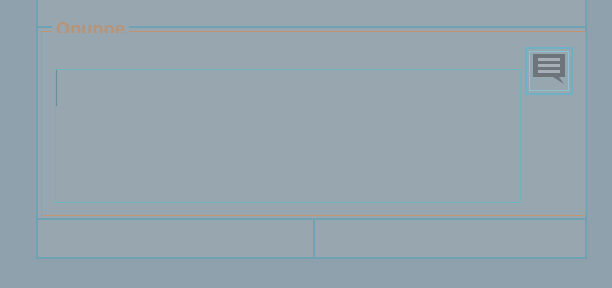 This screenshot has width=612, height=288. Describe the element at coordinates (91, 26) in the screenshot. I see `fieldset-legend: Opunoe` at that location.